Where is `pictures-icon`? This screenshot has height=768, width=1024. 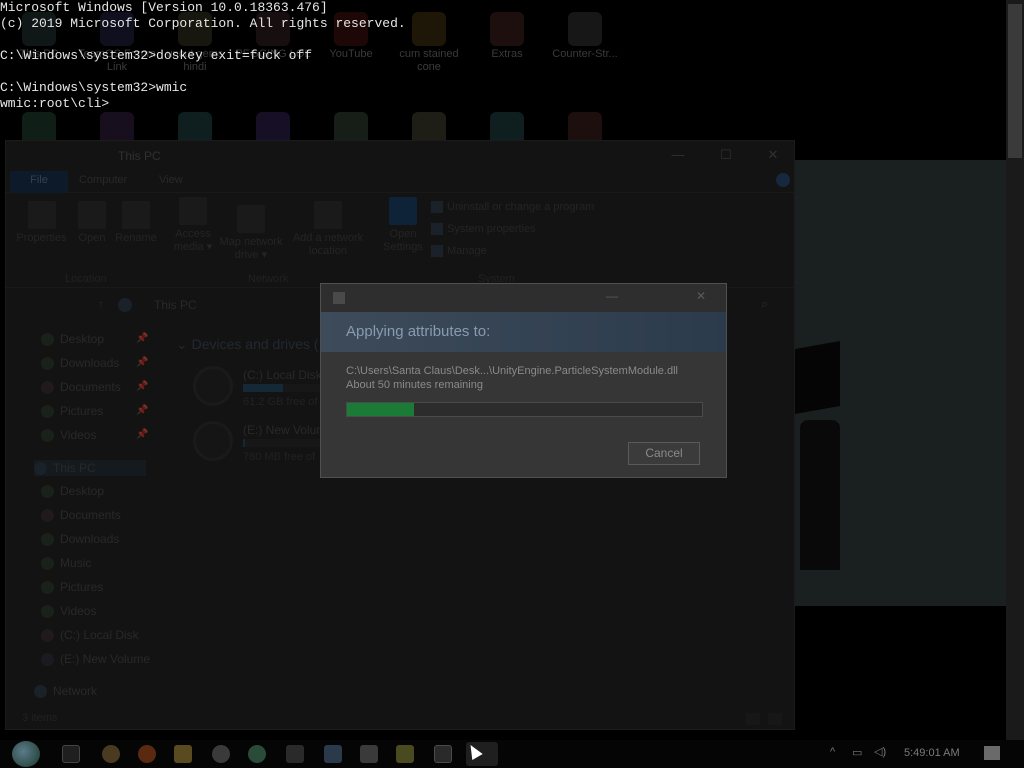
pictures-icon is located at coordinates (47, 588).